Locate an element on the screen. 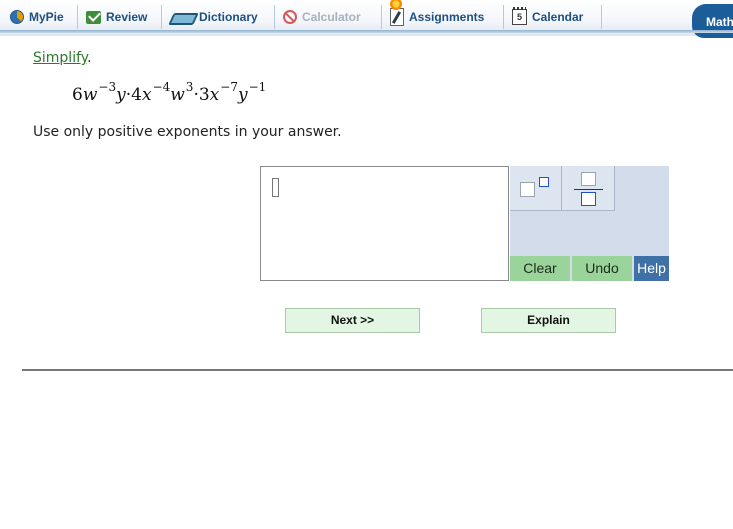 Image resolution: width=733 pixels, height=529 pixels. tab-math: Math is located at coordinates (712, 21).